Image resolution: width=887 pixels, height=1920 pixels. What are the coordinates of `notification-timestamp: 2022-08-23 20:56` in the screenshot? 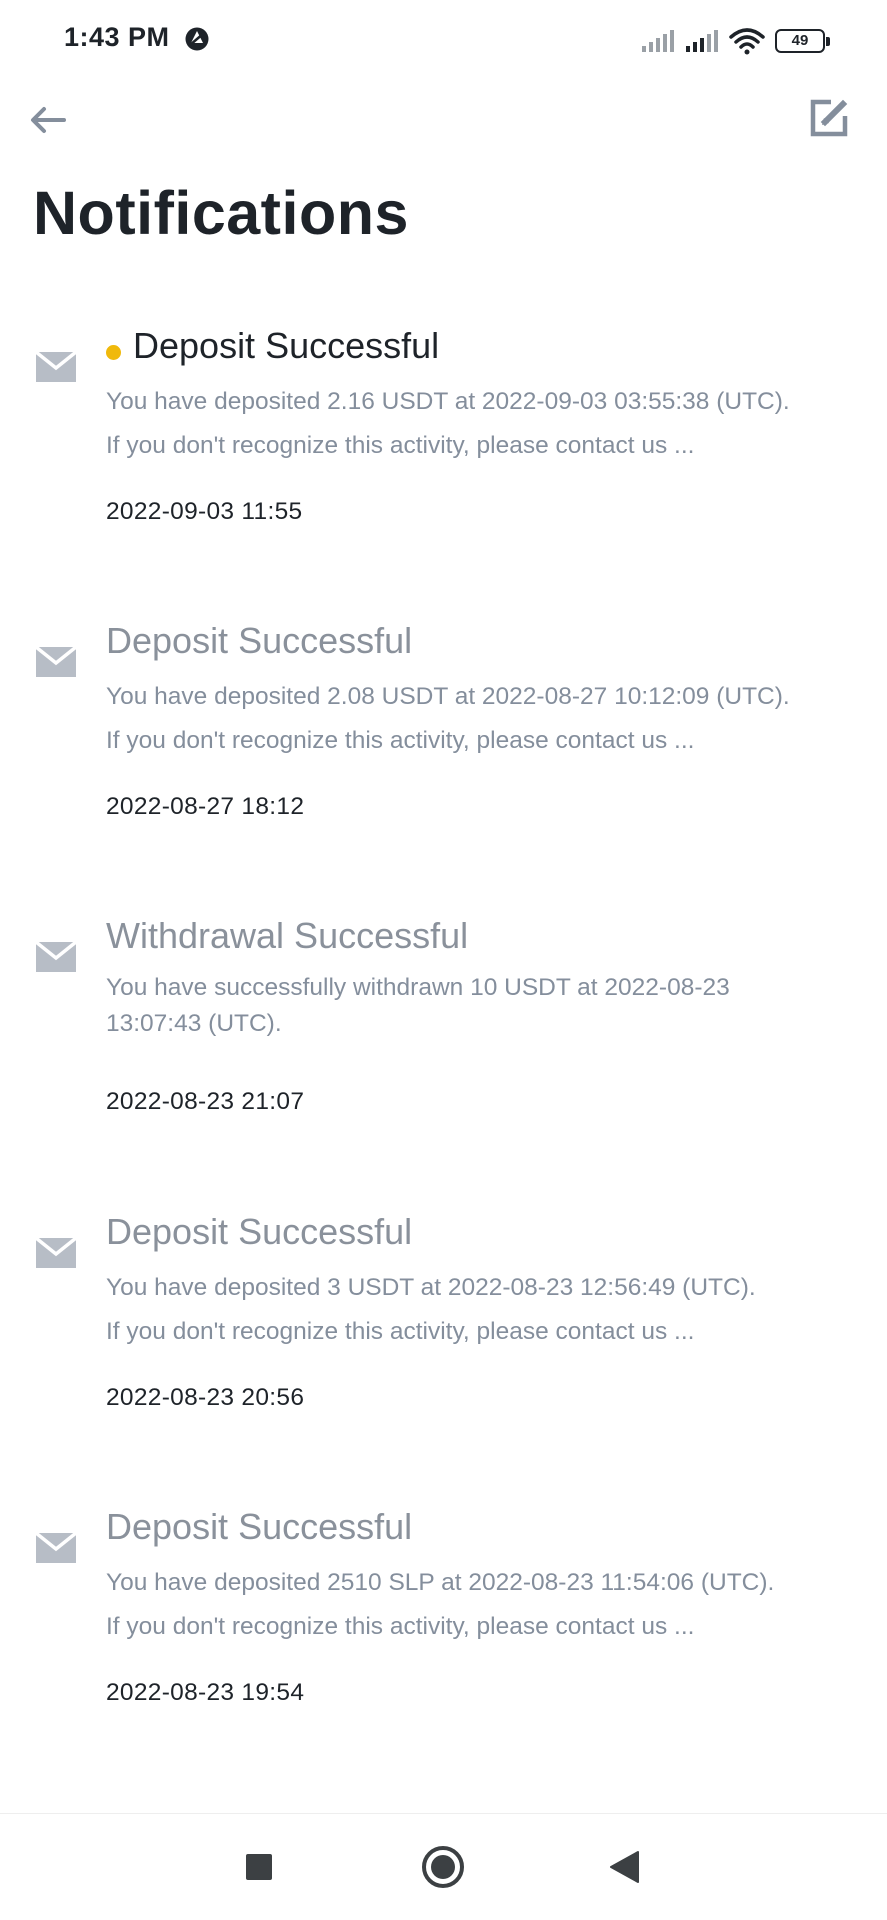 It's located at (205, 1397).